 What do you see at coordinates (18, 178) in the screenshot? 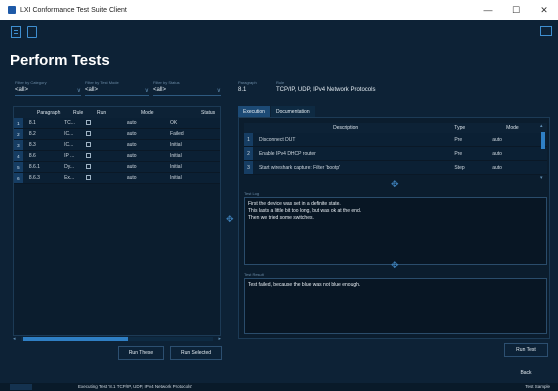
I see `row-number: 6` at bounding box center [18, 178].